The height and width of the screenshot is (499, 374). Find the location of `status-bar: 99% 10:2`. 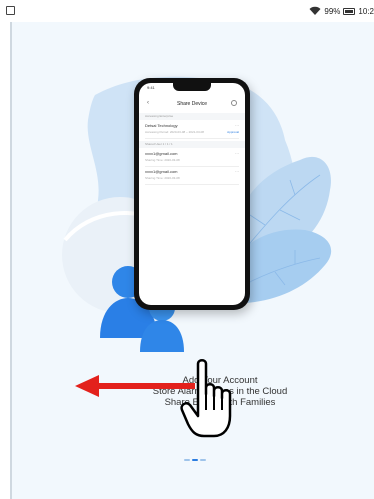

status-bar: 99% 10:2 is located at coordinates (187, 11).